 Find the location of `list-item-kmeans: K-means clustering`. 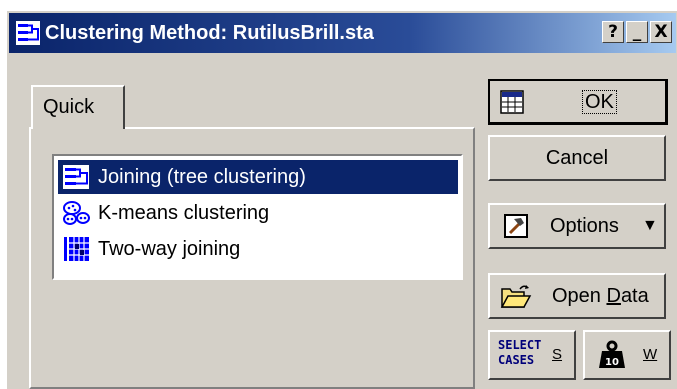

list-item-kmeans: K-means clustering is located at coordinates (258, 213).